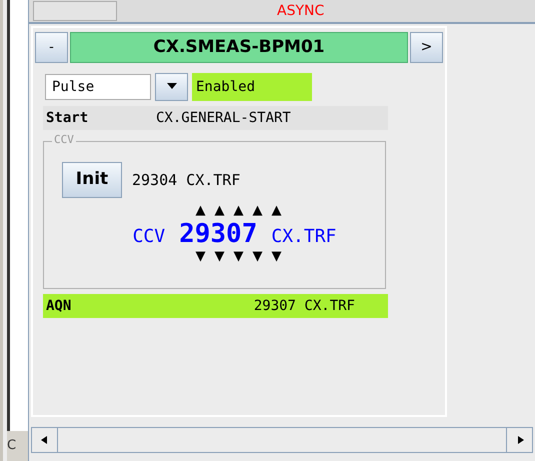 This screenshot has height=461, width=535. I want to click on start-value: CX.GENERAL-START, so click(223, 118).